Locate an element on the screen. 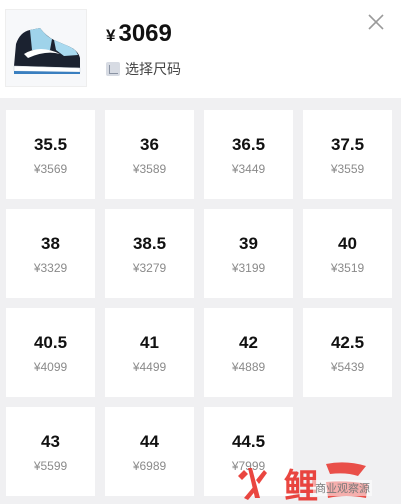 Image resolution: width=401 pixels, height=504 pixels. size-price: ¥3199 is located at coordinates (248, 267).